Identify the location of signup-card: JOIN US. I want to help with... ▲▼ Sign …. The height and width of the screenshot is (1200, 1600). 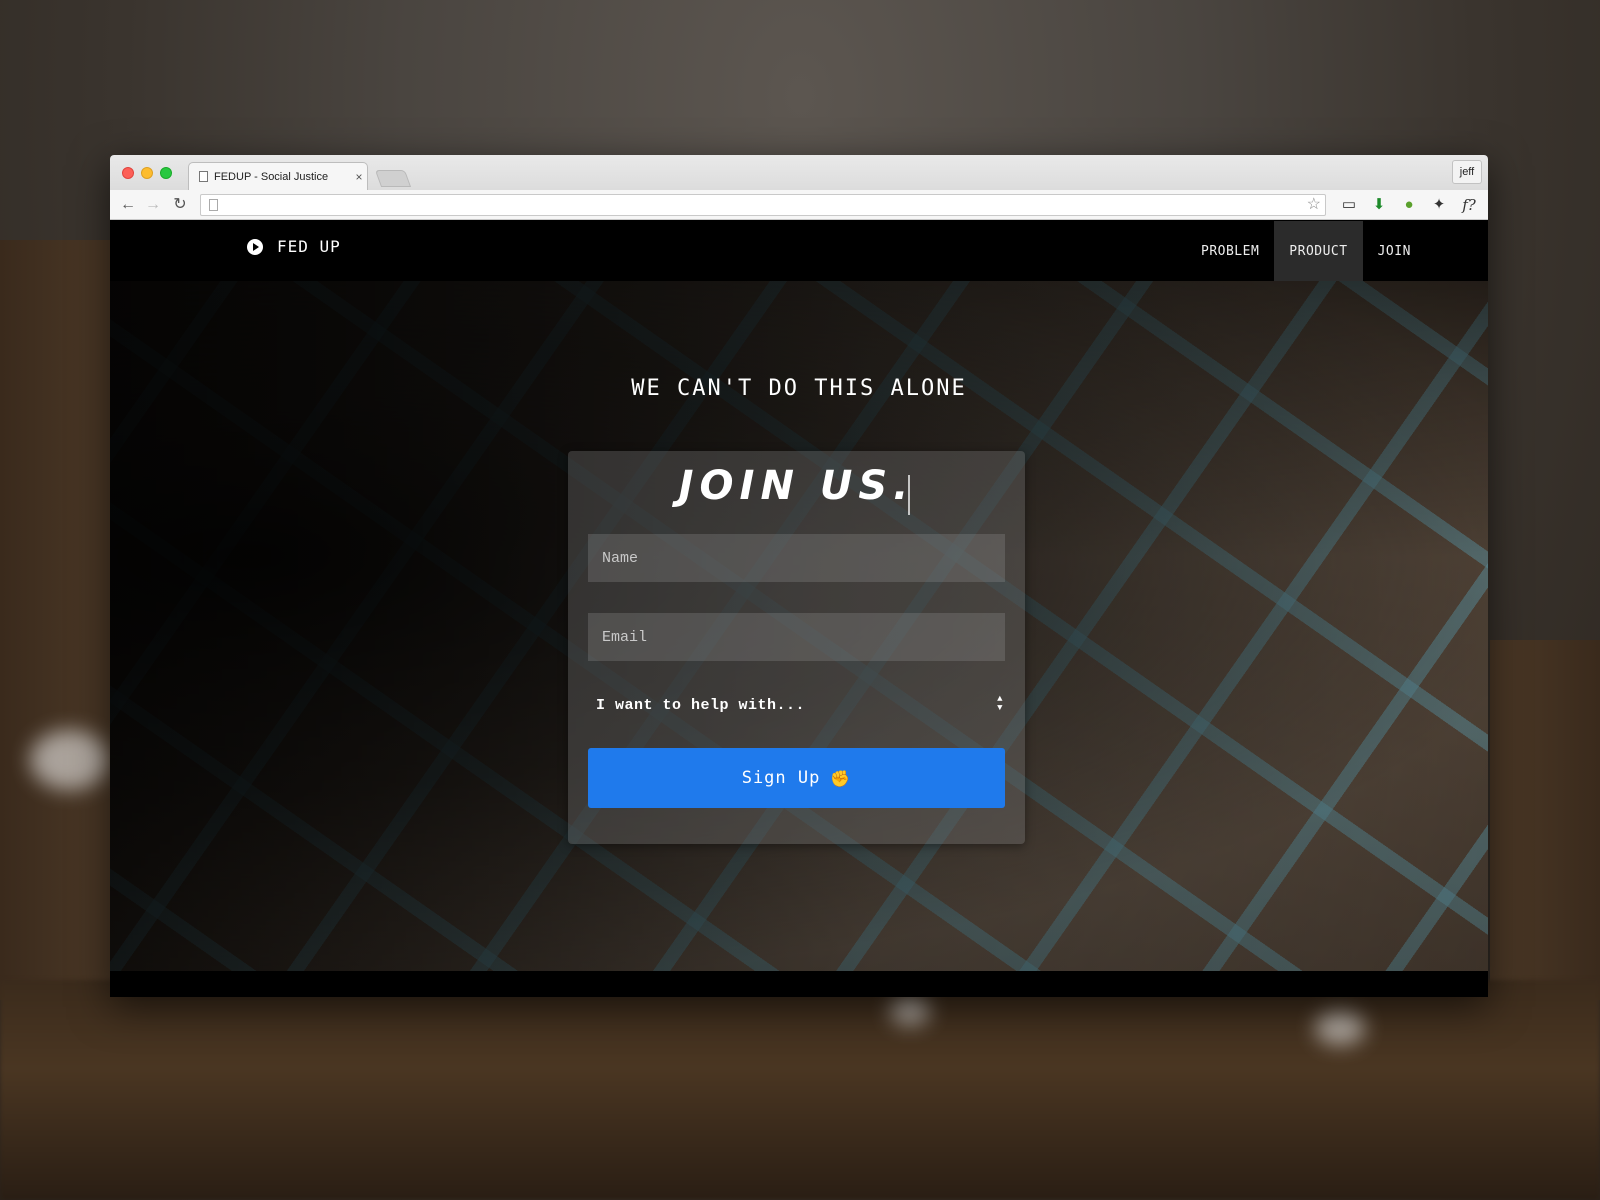
(796, 647).